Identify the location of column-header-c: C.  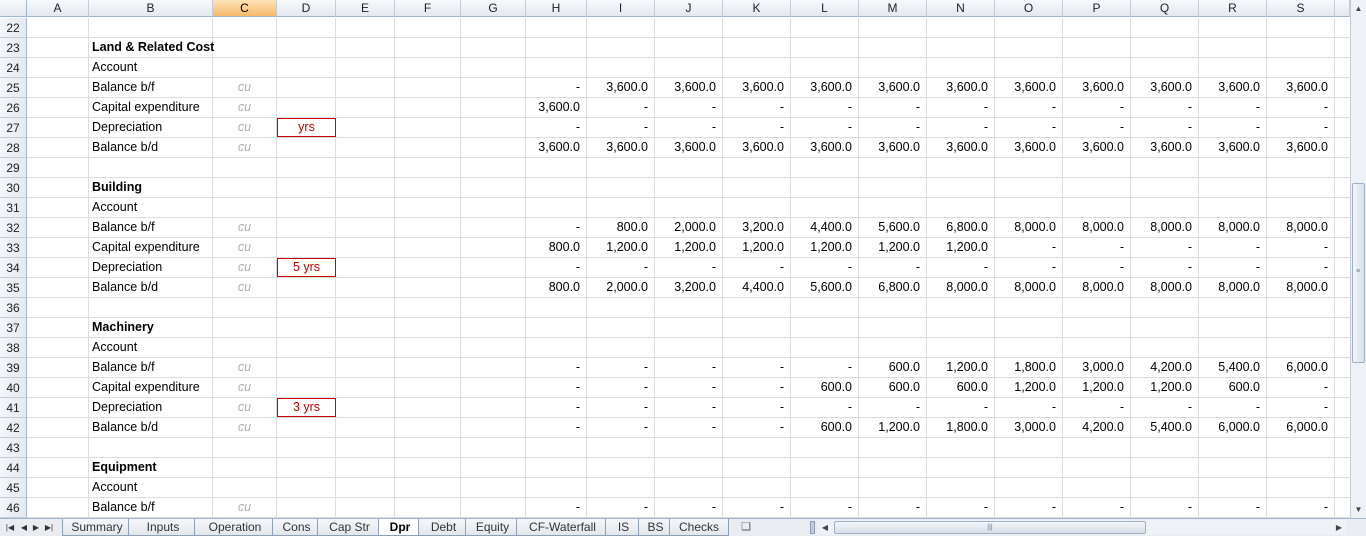
(245, 8).